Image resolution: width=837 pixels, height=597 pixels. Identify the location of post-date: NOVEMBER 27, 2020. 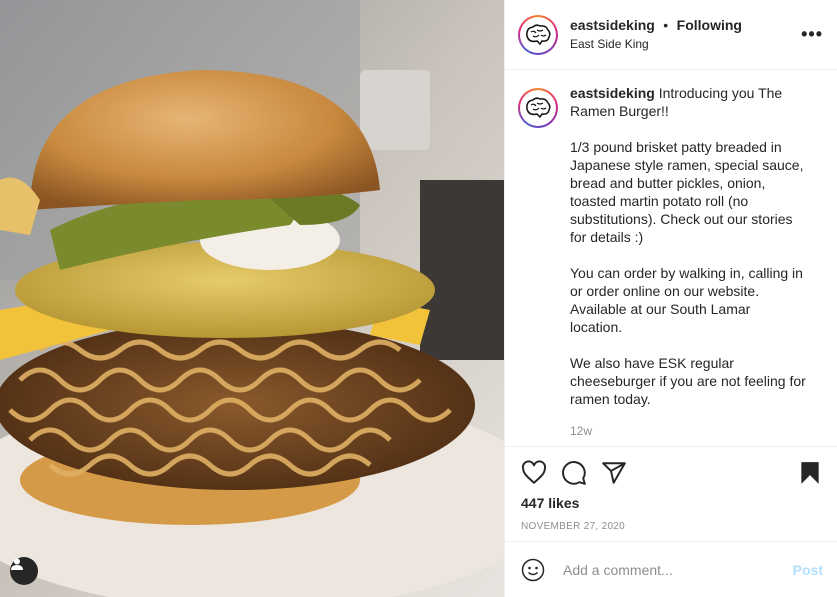
(573, 526).